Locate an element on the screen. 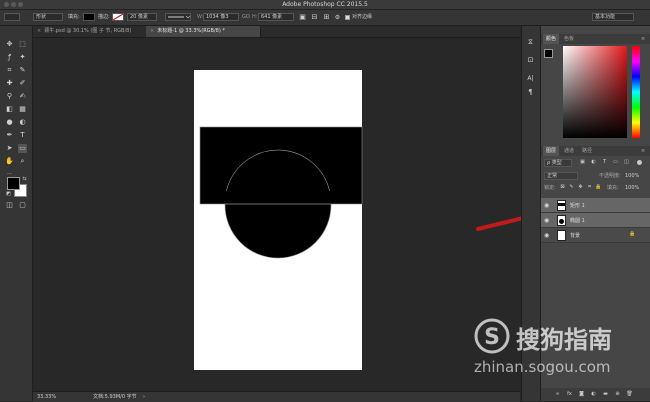  paragraph-icon: ¶ is located at coordinates (530, 92).